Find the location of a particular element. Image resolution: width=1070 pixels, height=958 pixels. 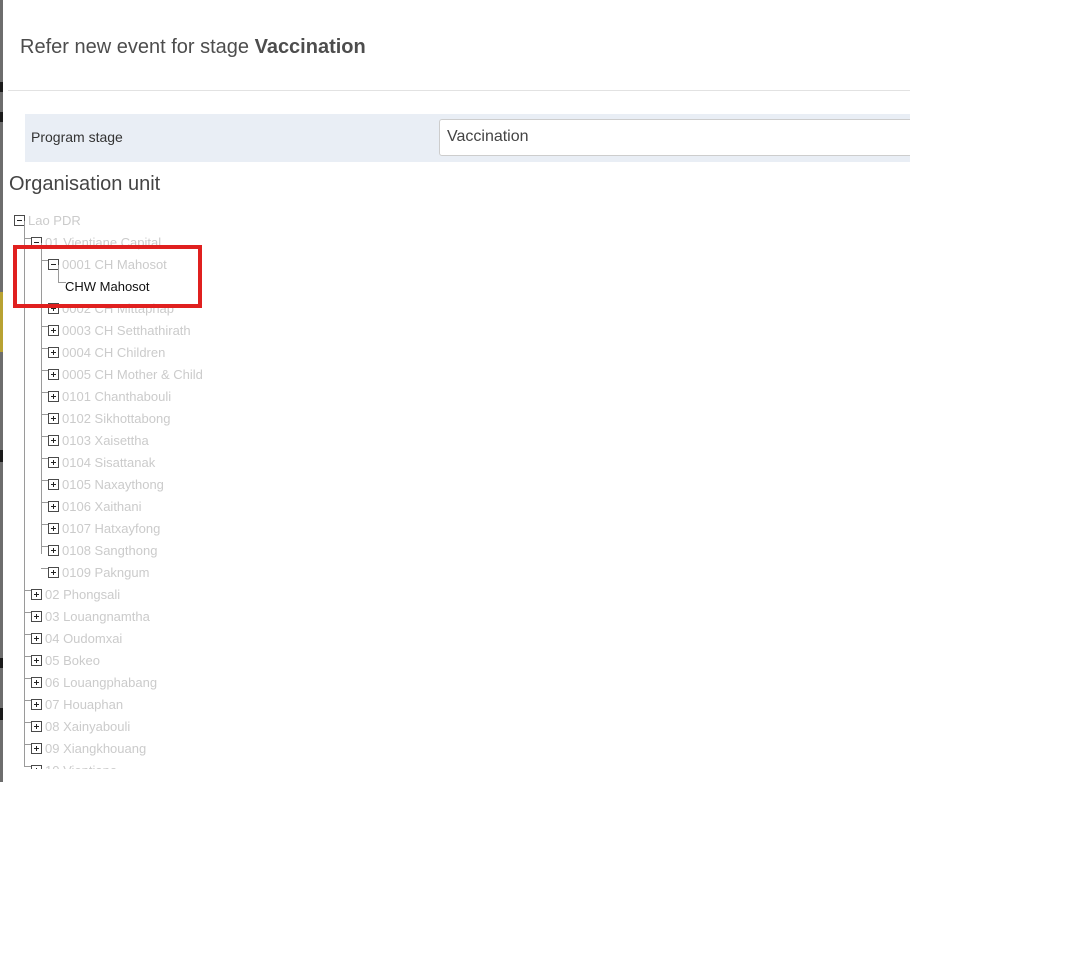

modal-title-prefix: Refer new event for stage is located at coordinates (135, 47).